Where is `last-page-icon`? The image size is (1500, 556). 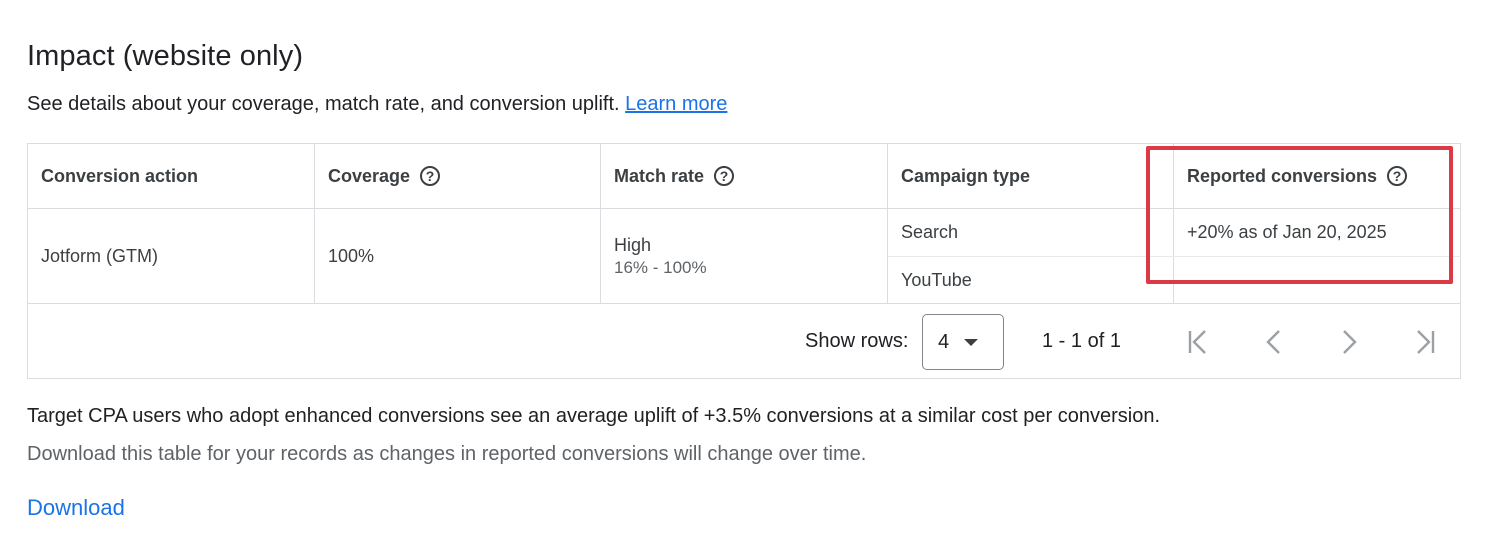
last-page-icon is located at coordinates (1425, 342).